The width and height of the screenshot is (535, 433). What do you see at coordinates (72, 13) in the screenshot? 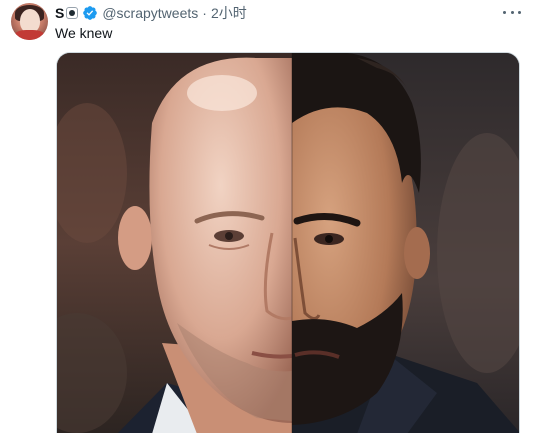
I see `soccer-ball-icon` at bounding box center [72, 13].